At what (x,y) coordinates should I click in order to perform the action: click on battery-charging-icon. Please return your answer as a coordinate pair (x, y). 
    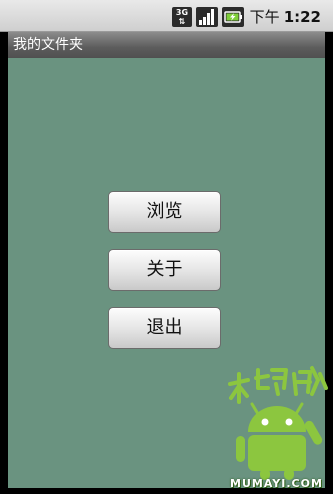
    Looking at the image, I should click on (233, 17).